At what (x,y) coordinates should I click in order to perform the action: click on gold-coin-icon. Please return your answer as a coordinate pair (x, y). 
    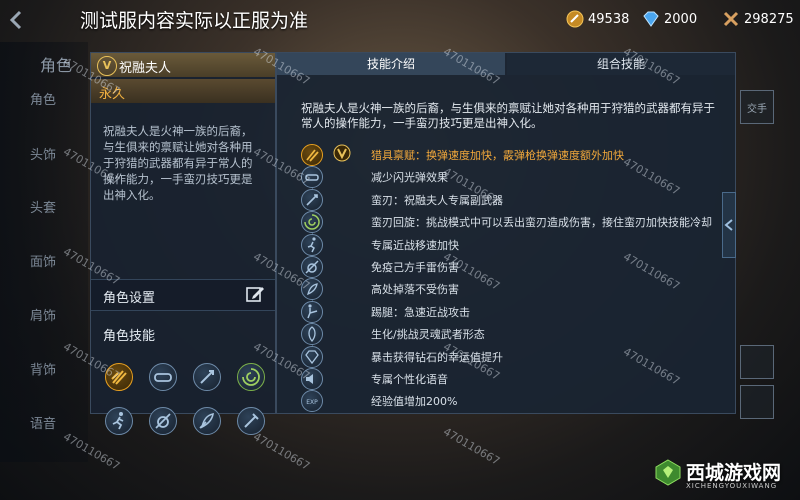
    Looking at the image, I should click on (575, 19).